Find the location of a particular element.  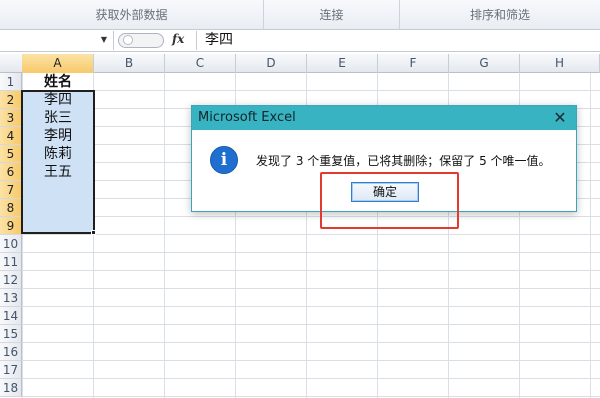

row-header-3: 3 is located at coordinates (11, 118).